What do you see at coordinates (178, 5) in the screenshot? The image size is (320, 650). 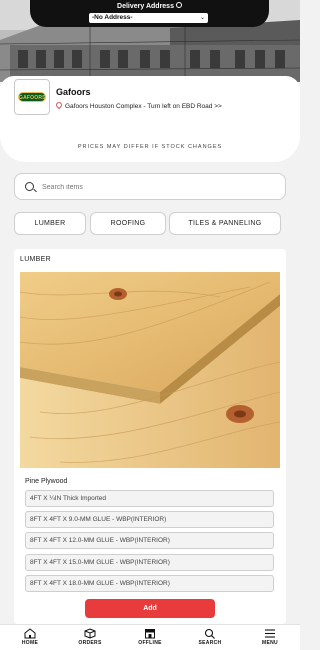 I see `location-icon` at bounding box center [178, 5].